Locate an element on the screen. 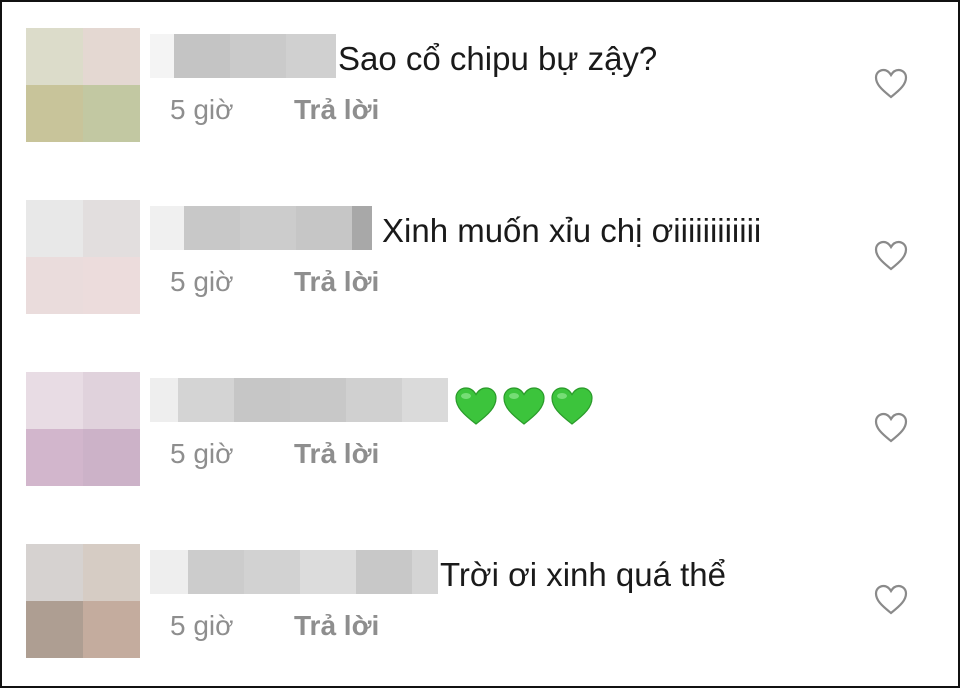  comment-text: Sao cổ chipu bự zậy? is located at coordinates (498, 58).